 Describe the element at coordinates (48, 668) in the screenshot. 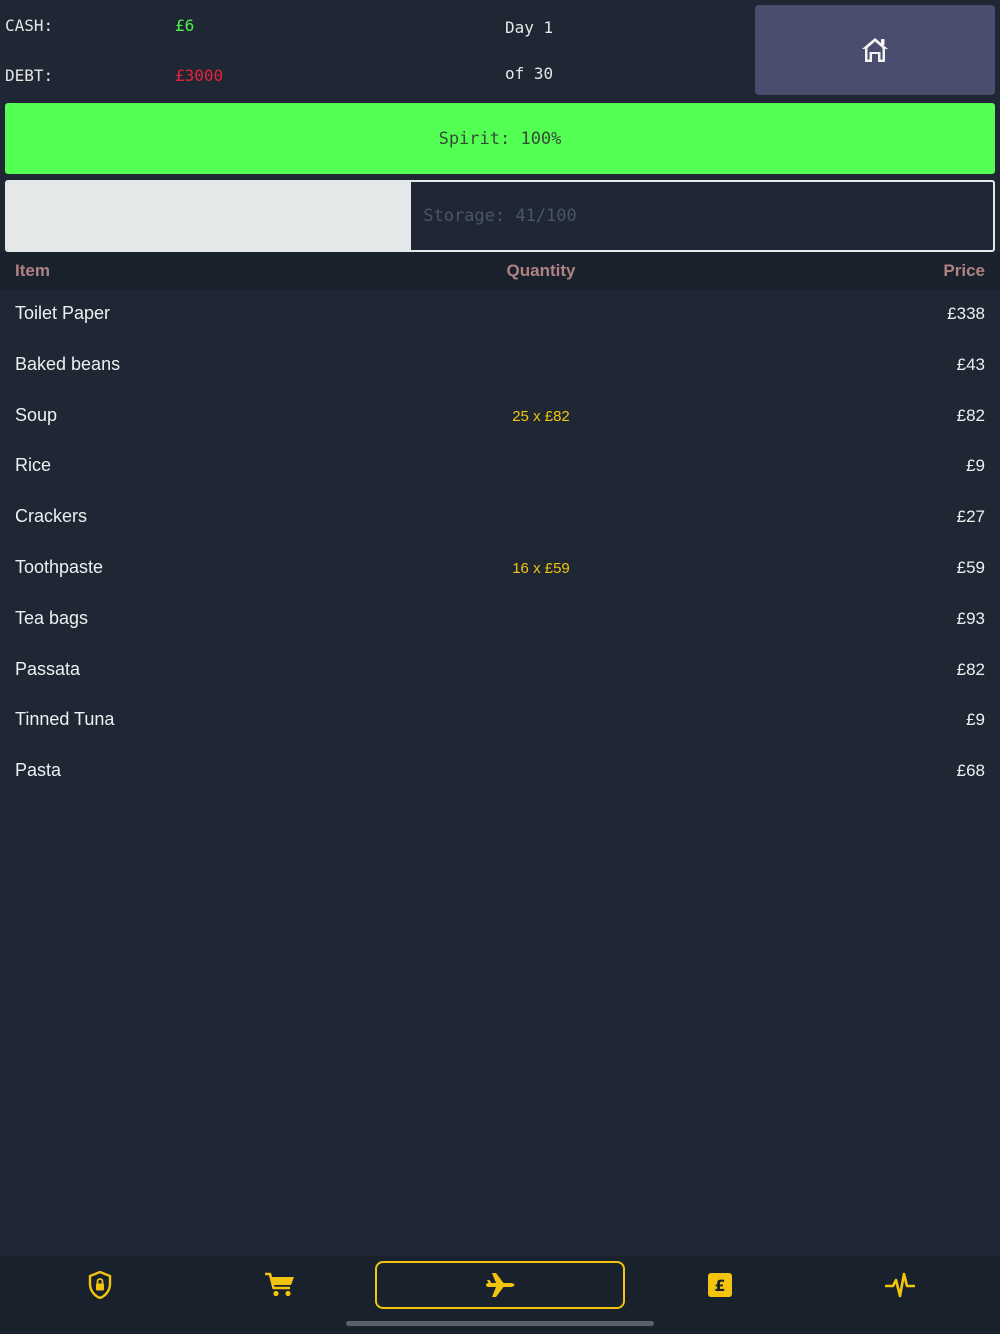

I see `item-name: Passata` at that location.